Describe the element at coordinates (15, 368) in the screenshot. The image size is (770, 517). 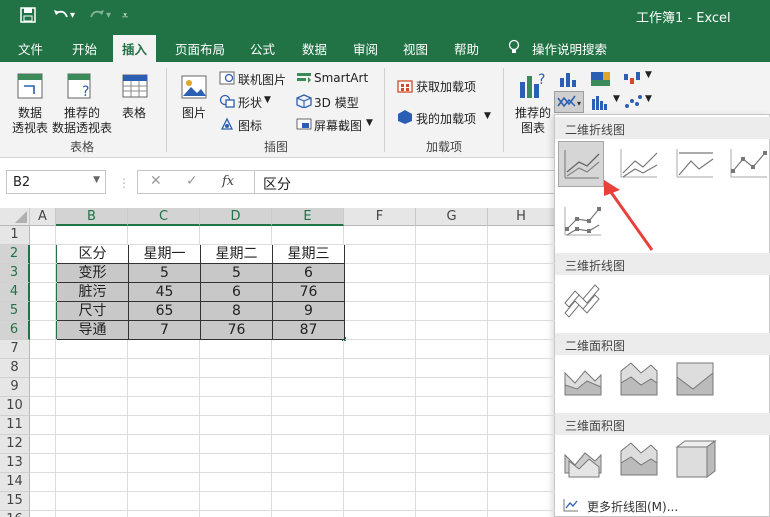
I see `row-header: 8` at that location.